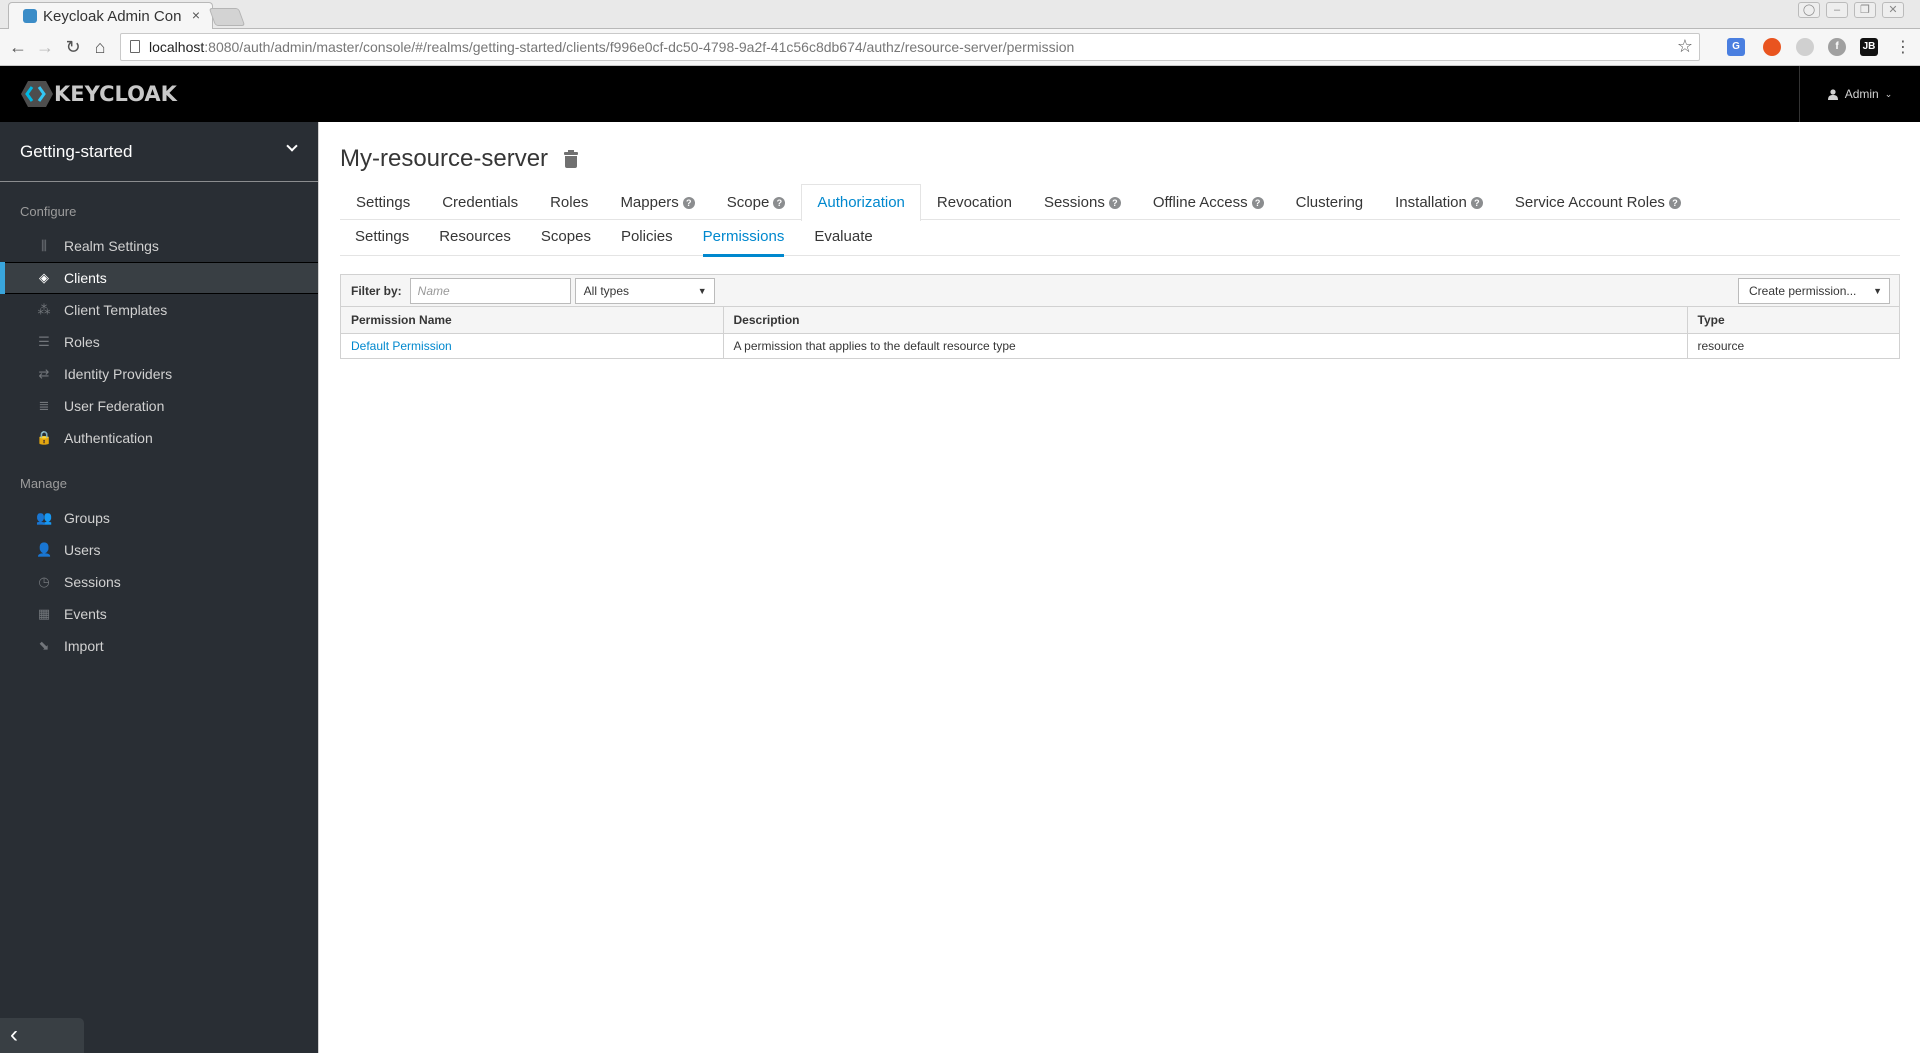 This screenshot has height=1053, width=1920. I want to click on sidebar-item-user-federation: ≣ User Federation, so click(159, 406).